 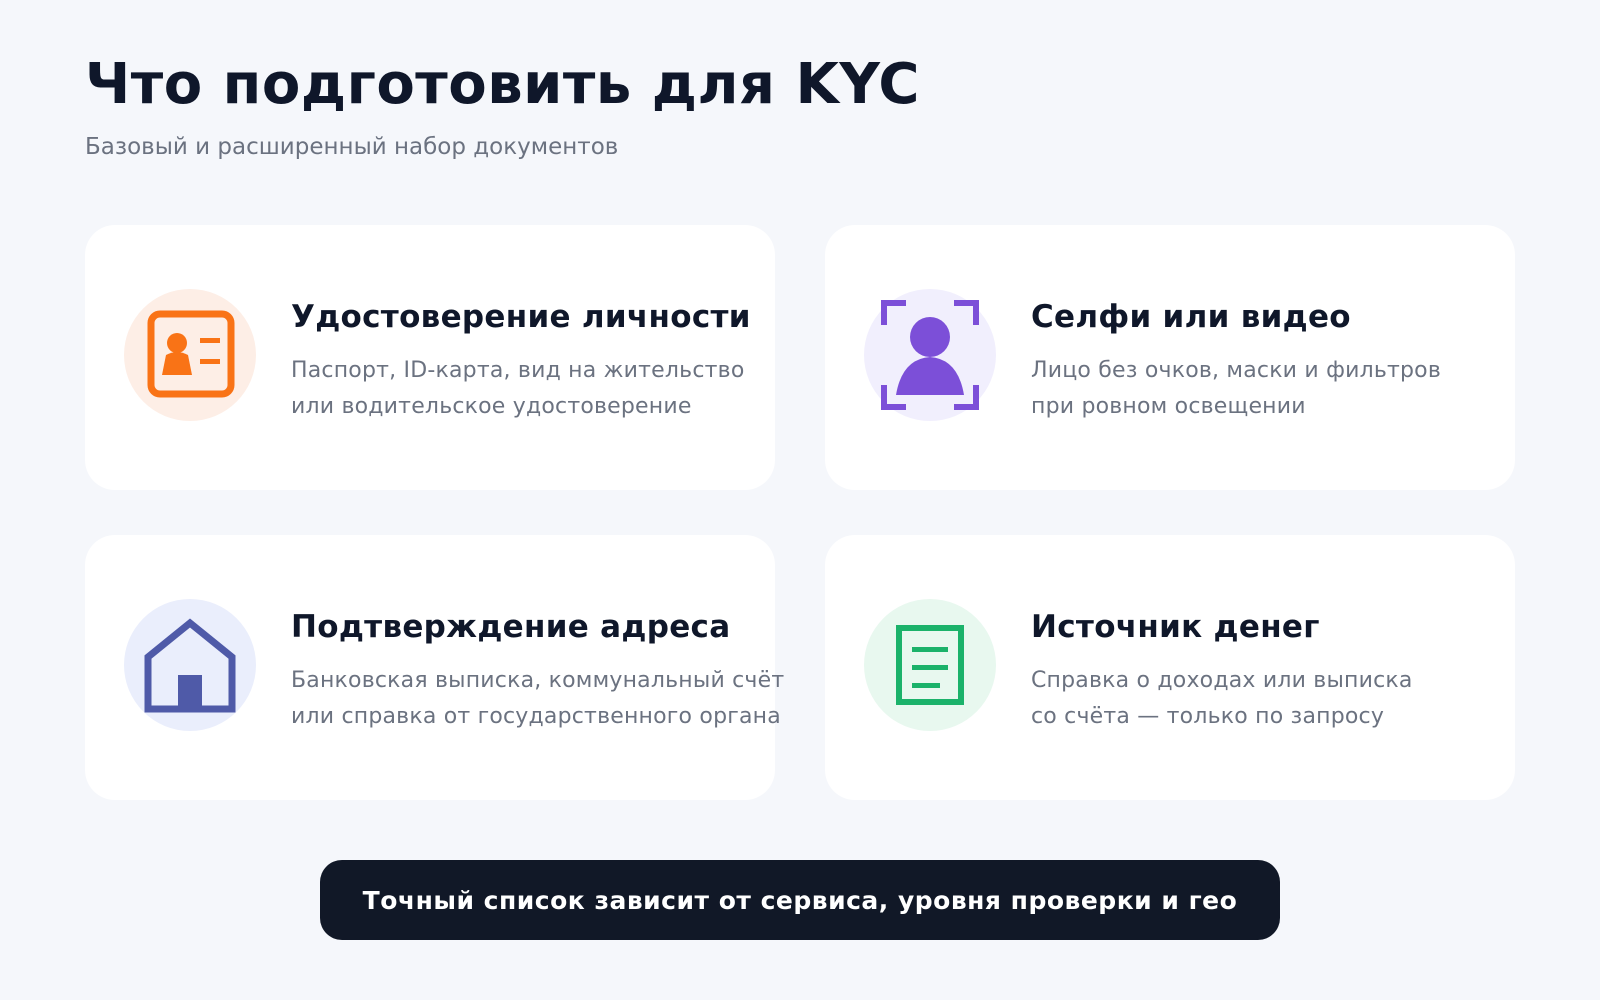 What do you see at coordinates (1222, 680) in the screenshot?
I see `card-description-line: Справка о доходах или выписка` at bounding box center [1222, 680].